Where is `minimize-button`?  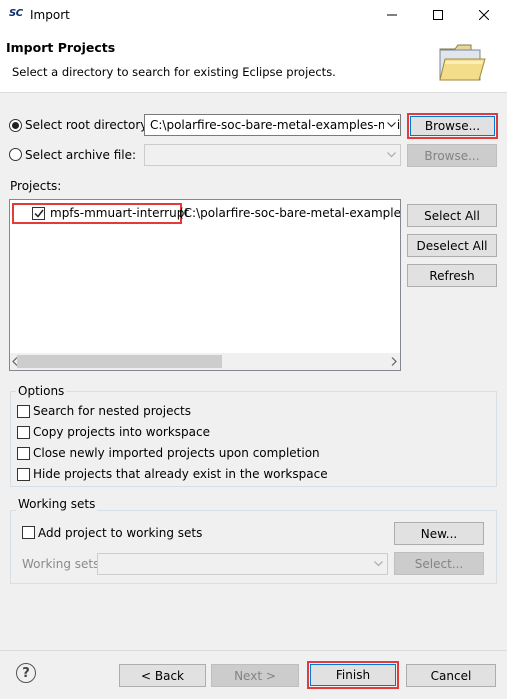
minimize-button is located at coordinates (392, 15).